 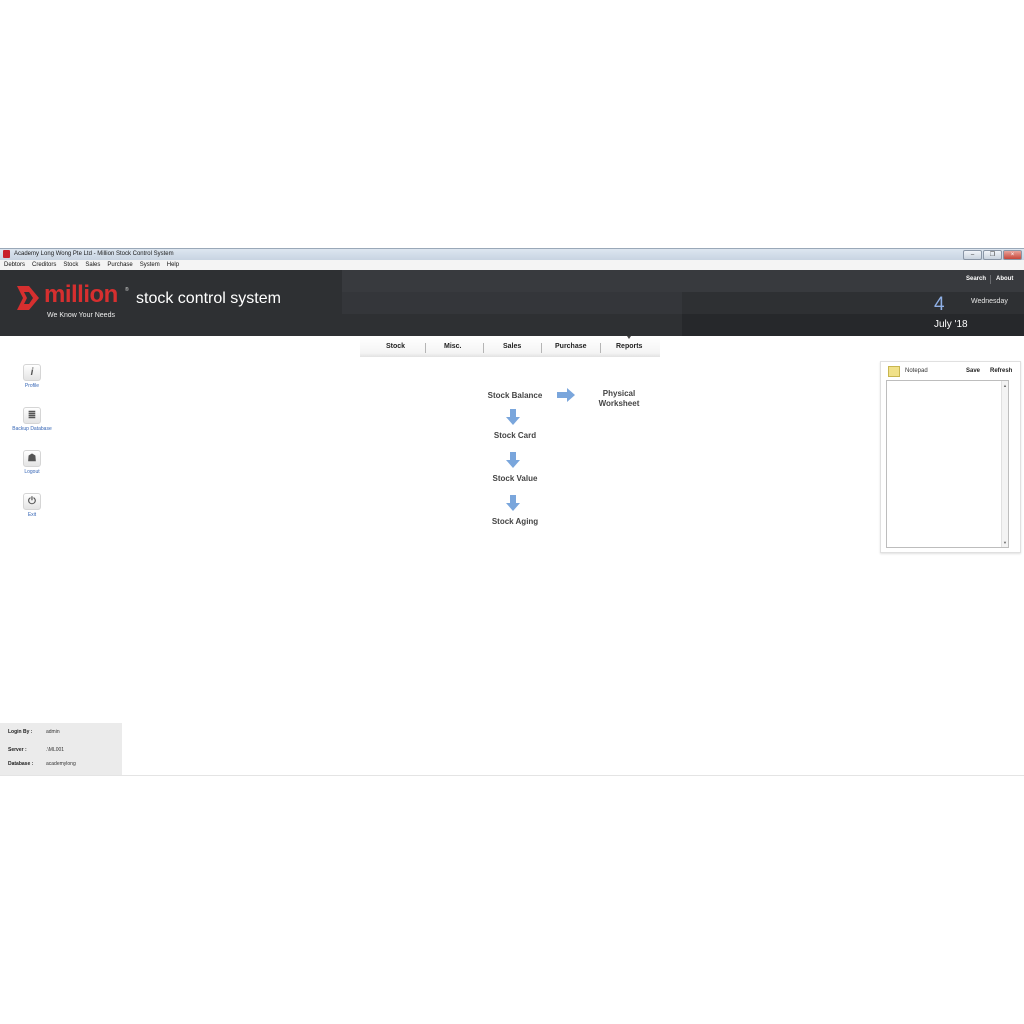 I want to click on physical-worksheet-line: Worksheet, so click(x=619, y=403).